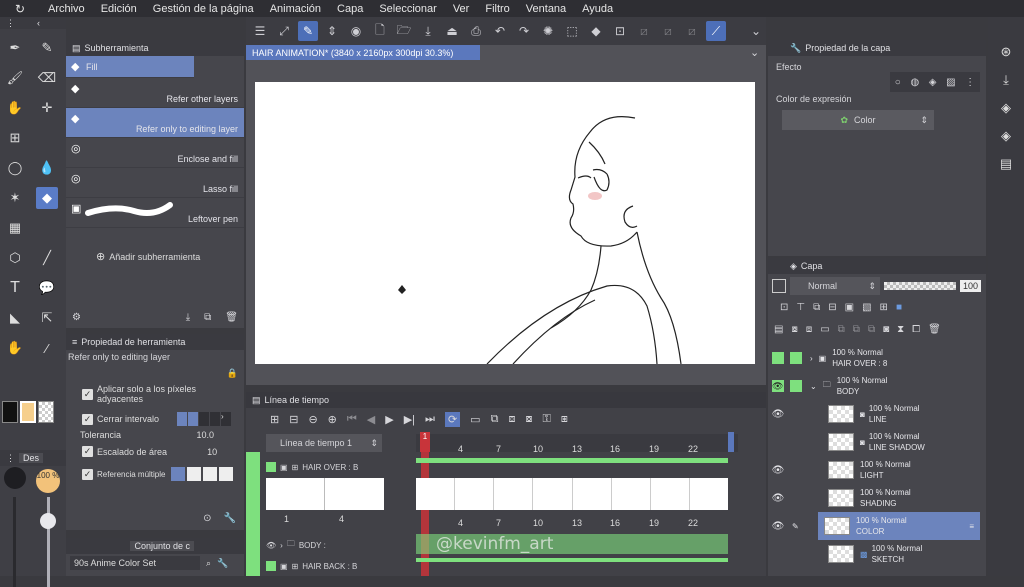 This screenshot has height=587, width=1024. I want to click on add-subtool-button: ⊕ Añadir subherramienta, so click(155, 245).